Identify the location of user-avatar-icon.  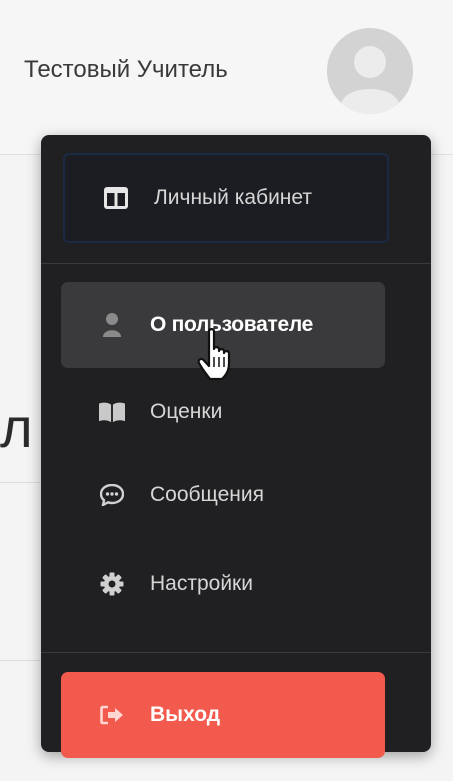
(370, 71).